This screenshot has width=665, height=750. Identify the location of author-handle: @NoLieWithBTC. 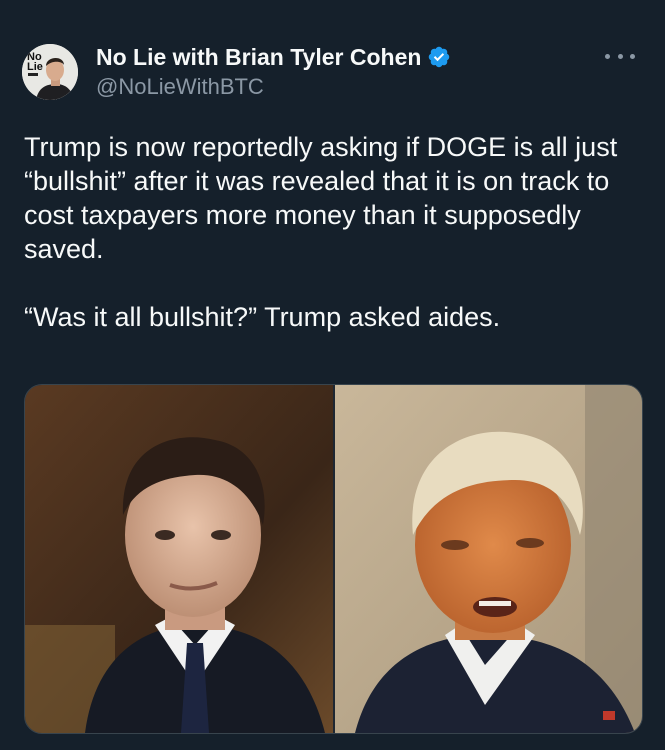
(180, 87).